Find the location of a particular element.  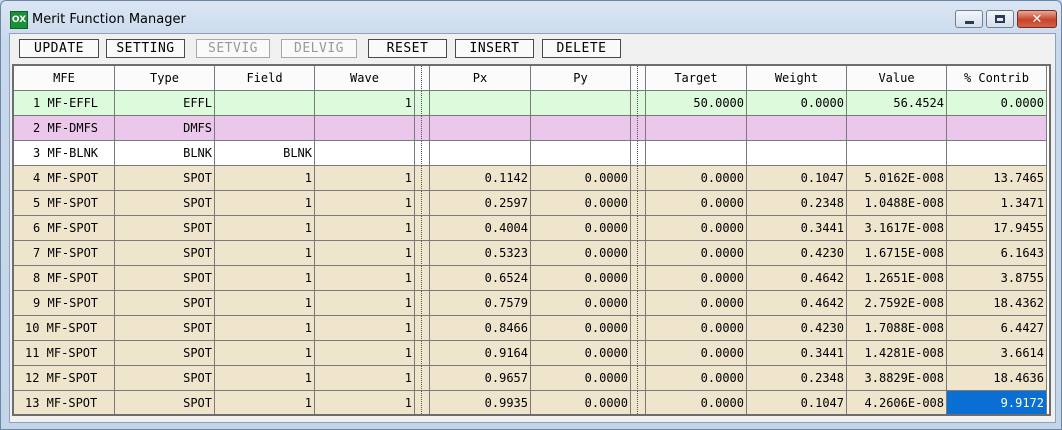

cell-px: 0.9164 is located at coordinates (480, 353).